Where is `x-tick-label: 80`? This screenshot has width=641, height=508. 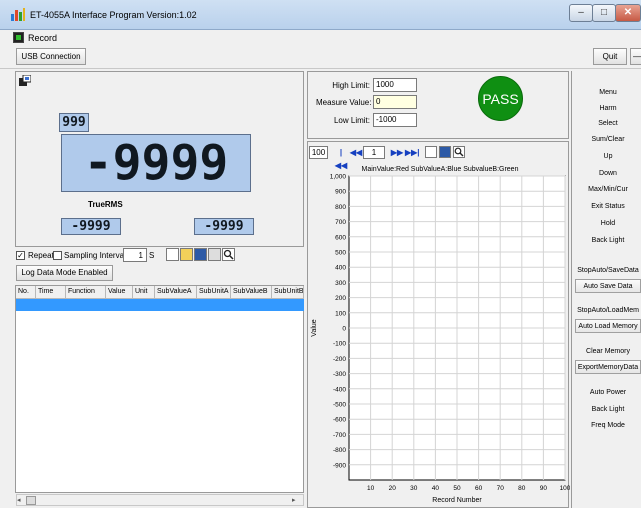
x-tick-label: 80 is located at coordinates (522, 488).